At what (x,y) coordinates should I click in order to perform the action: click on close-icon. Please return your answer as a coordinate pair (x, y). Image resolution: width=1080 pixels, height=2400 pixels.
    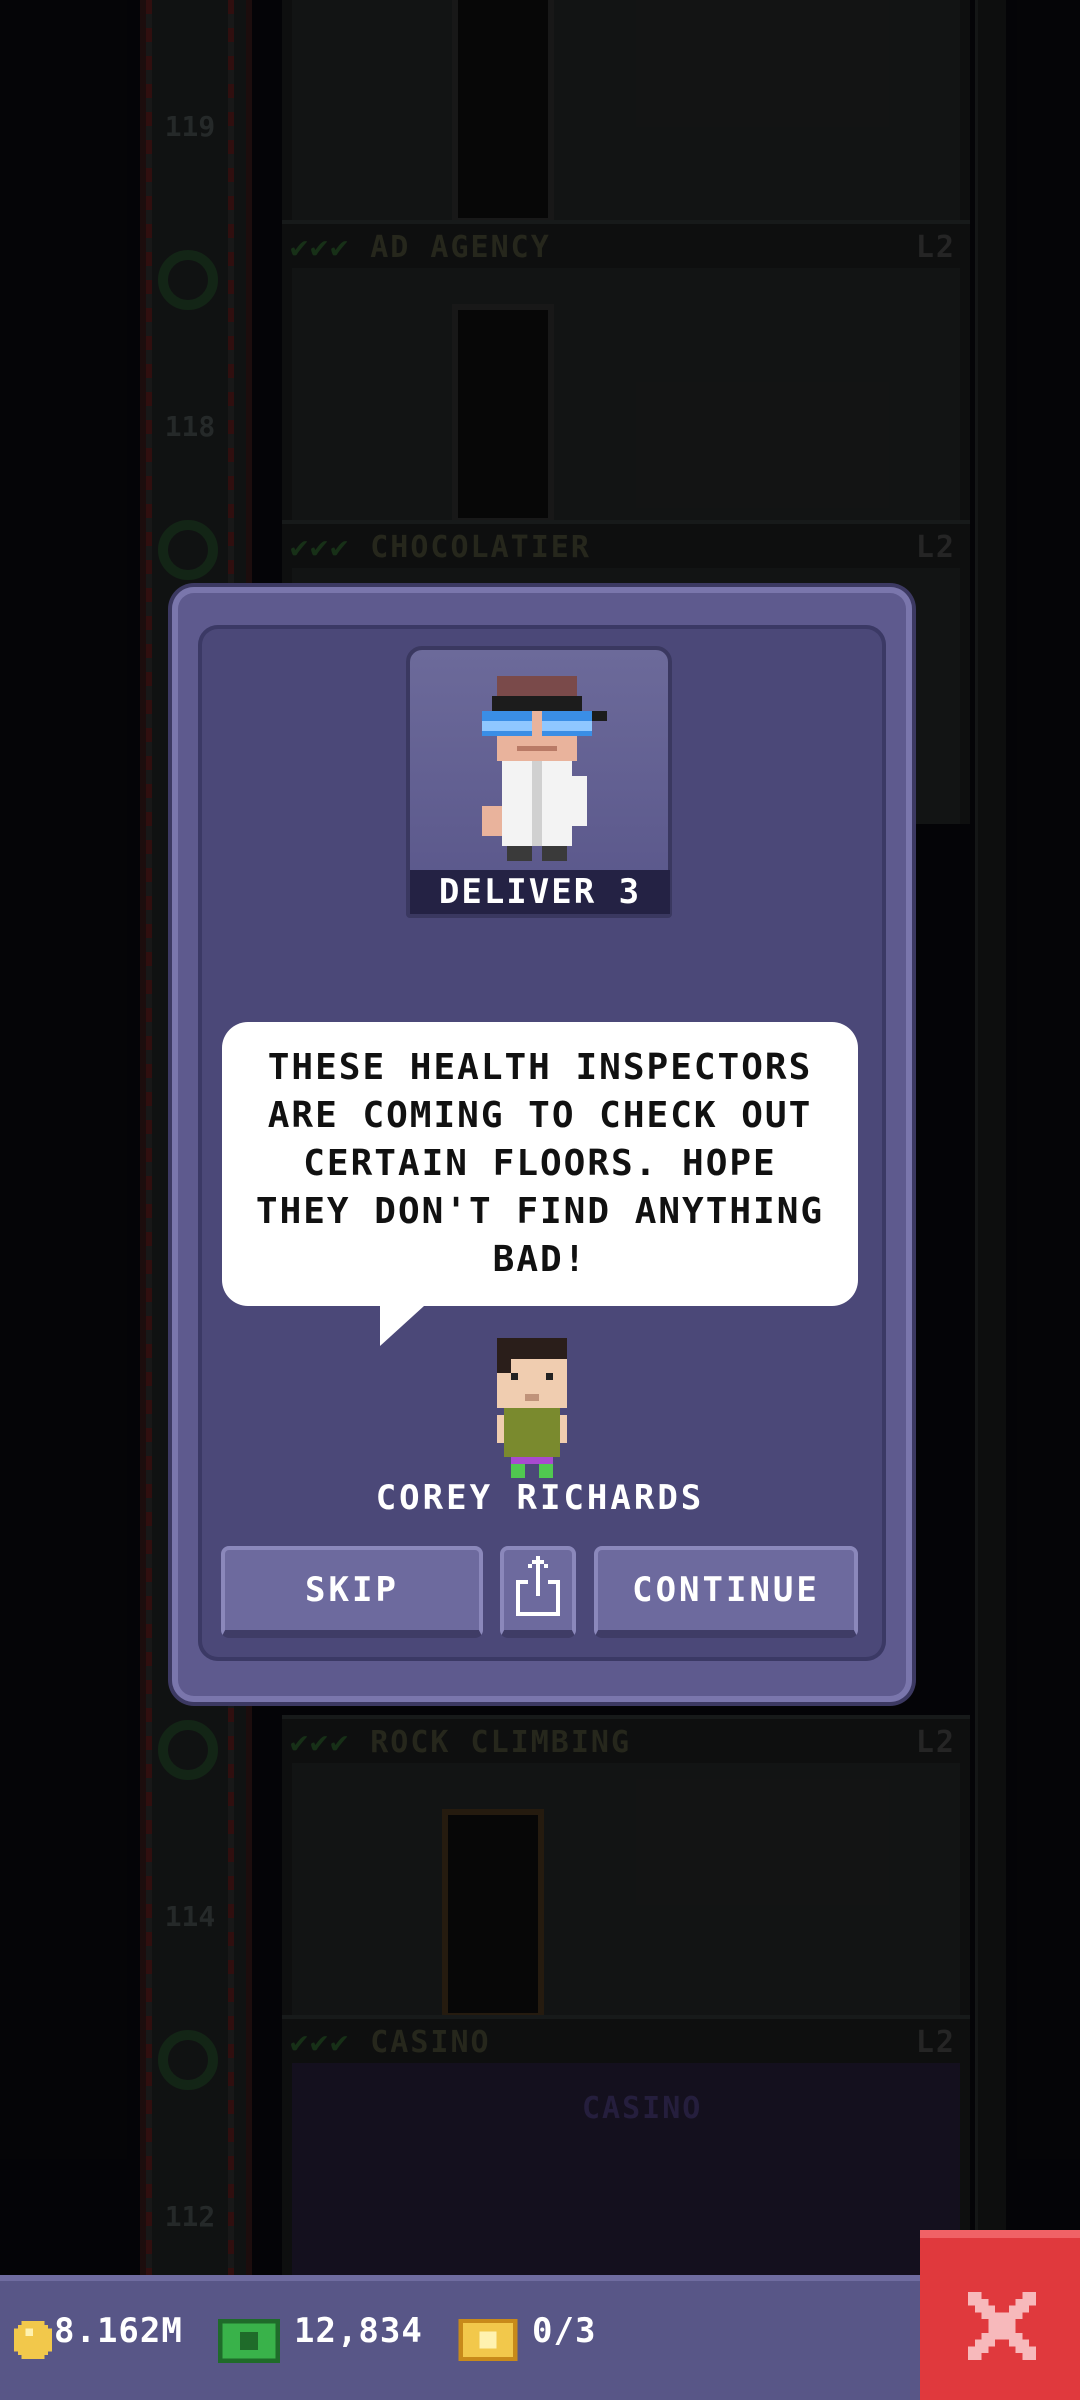
    Looking at the image, I should click on (1002, 2326).